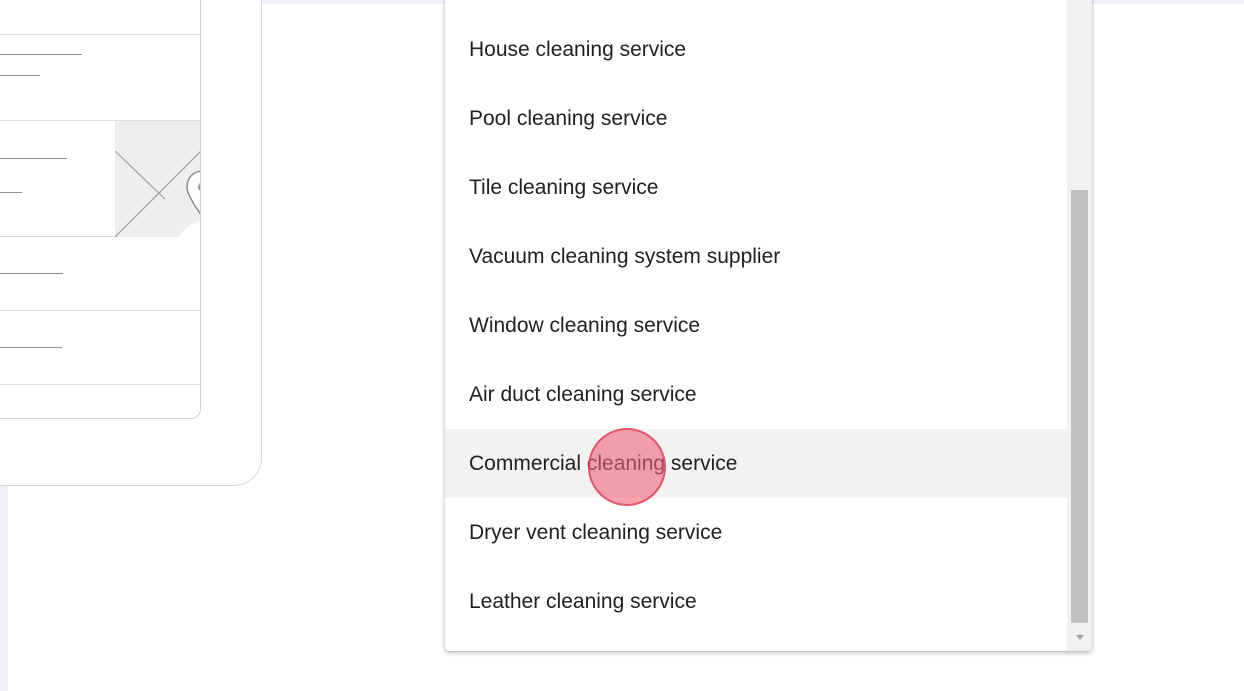 This screenshot has width=1244, height=691. I want to click on option-window-cleaning-service: Window cleaning service, so click(756, 325).